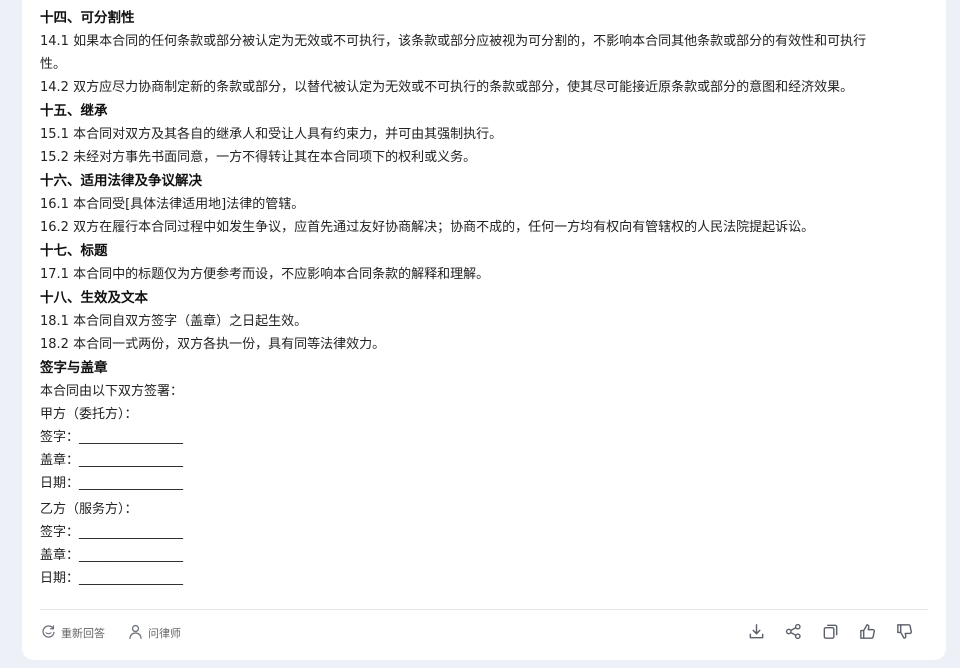 The height and width of the screenshot is (668, 960). I want to click on ask-lawyer-label: 问律师, so click(164, 633).